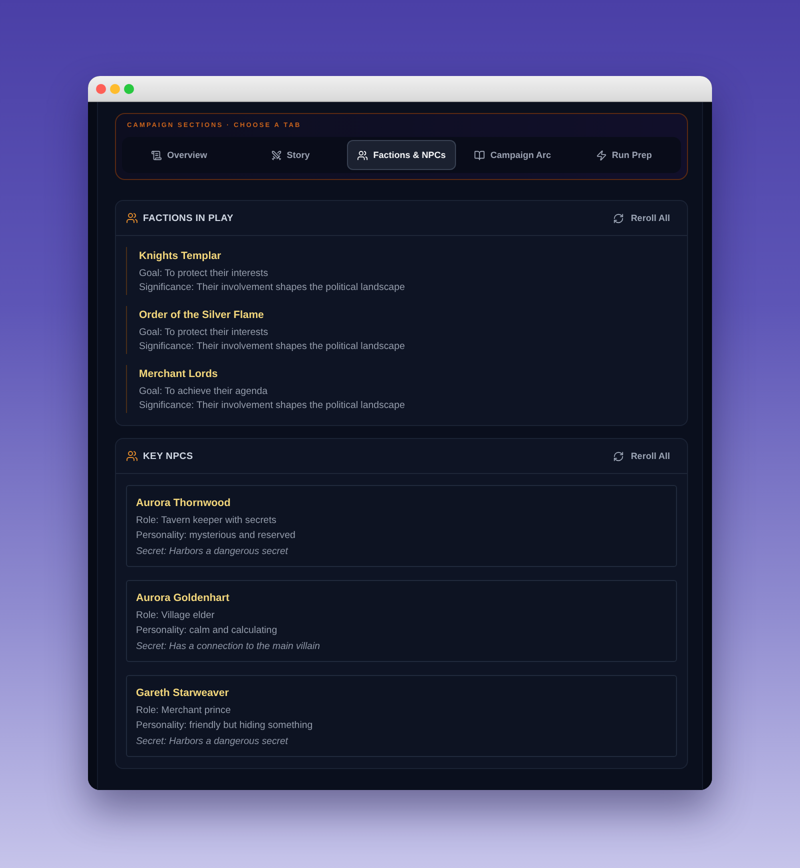  Describe the element at coordinates (156, 155) in the screenshot. I see `scroll-icon` at that location.